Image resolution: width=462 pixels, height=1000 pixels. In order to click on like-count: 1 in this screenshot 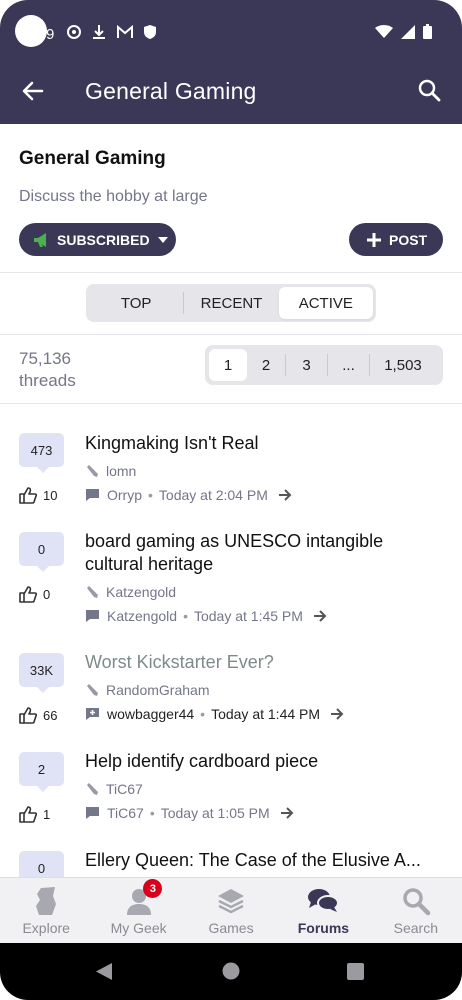, I will do `click(34, 814)`.